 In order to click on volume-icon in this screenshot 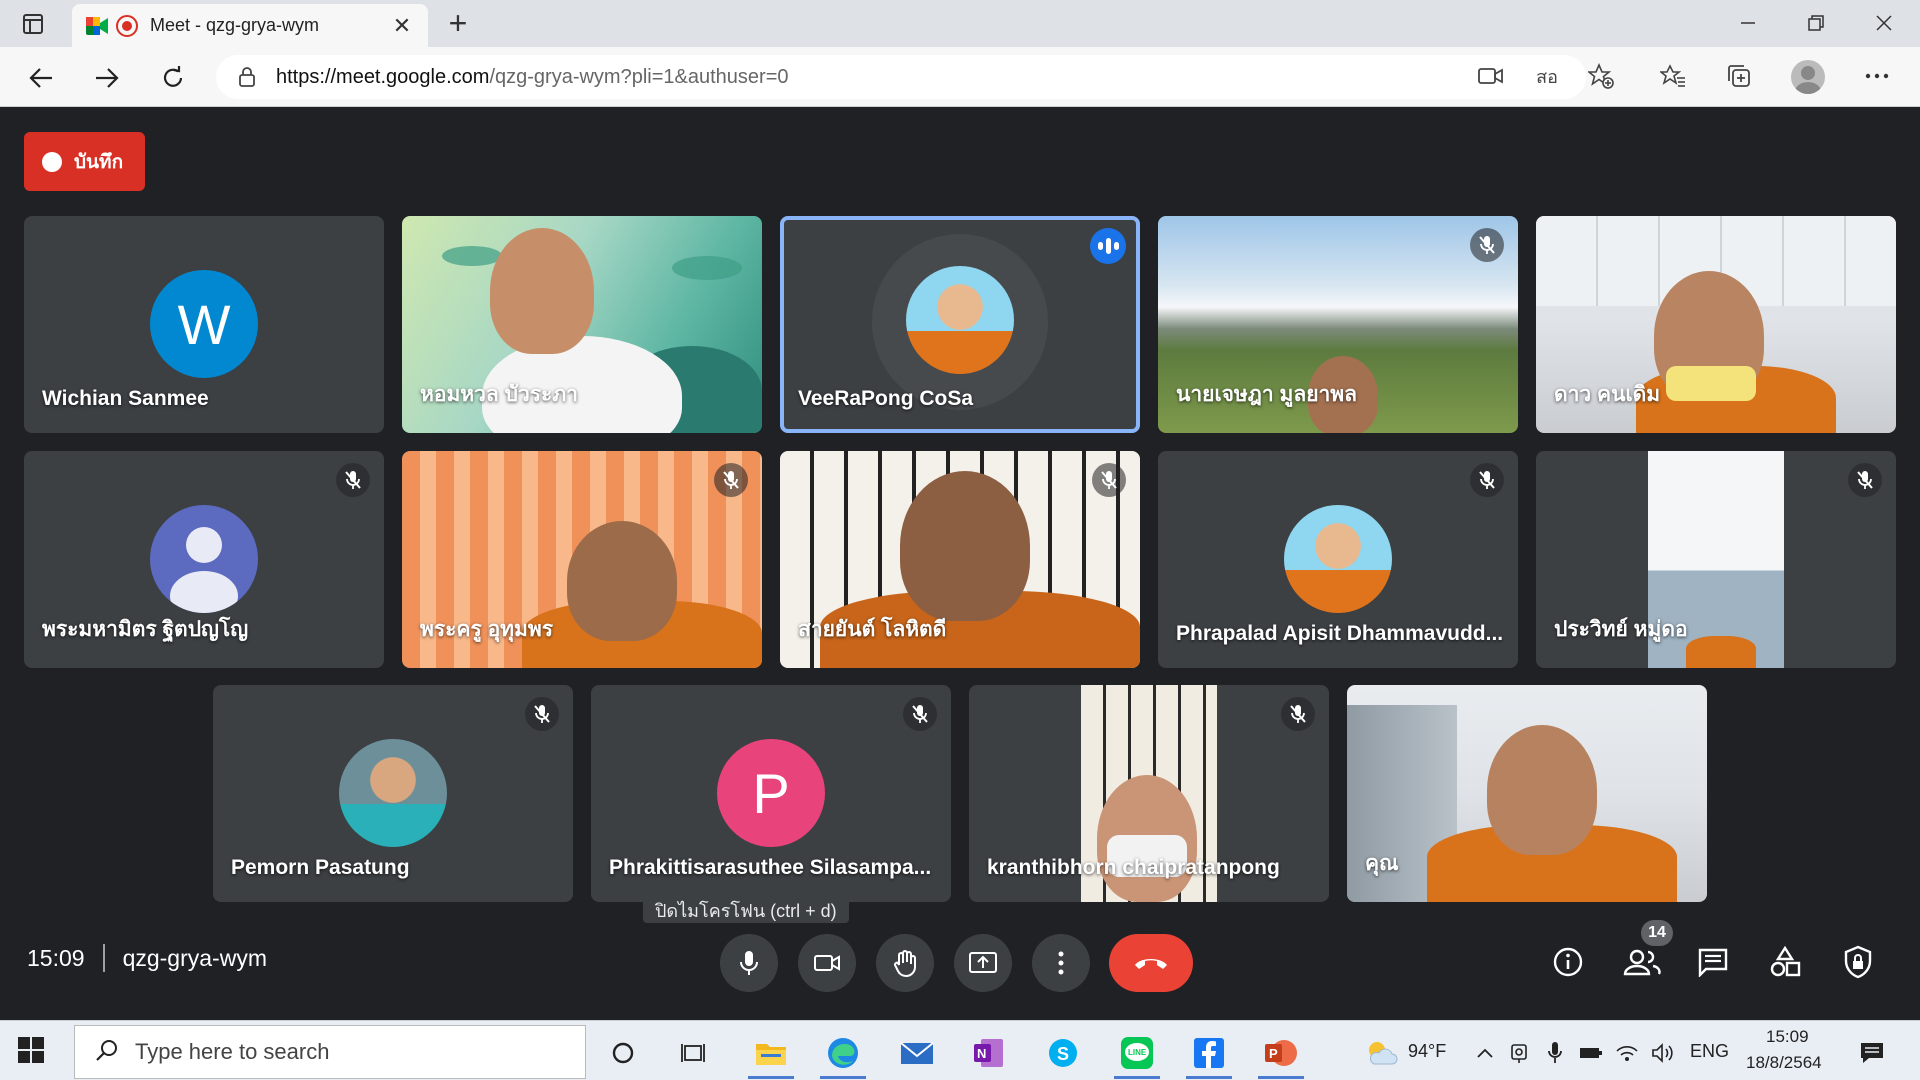, I will do `click(1663, 1053)`.